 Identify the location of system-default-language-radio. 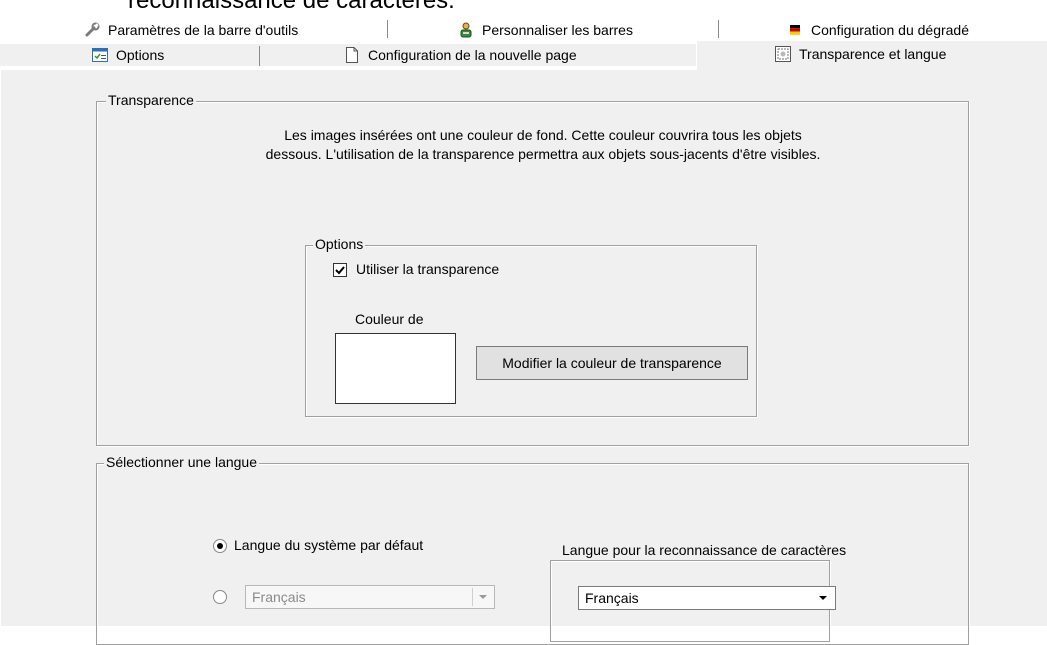
(220, 546).